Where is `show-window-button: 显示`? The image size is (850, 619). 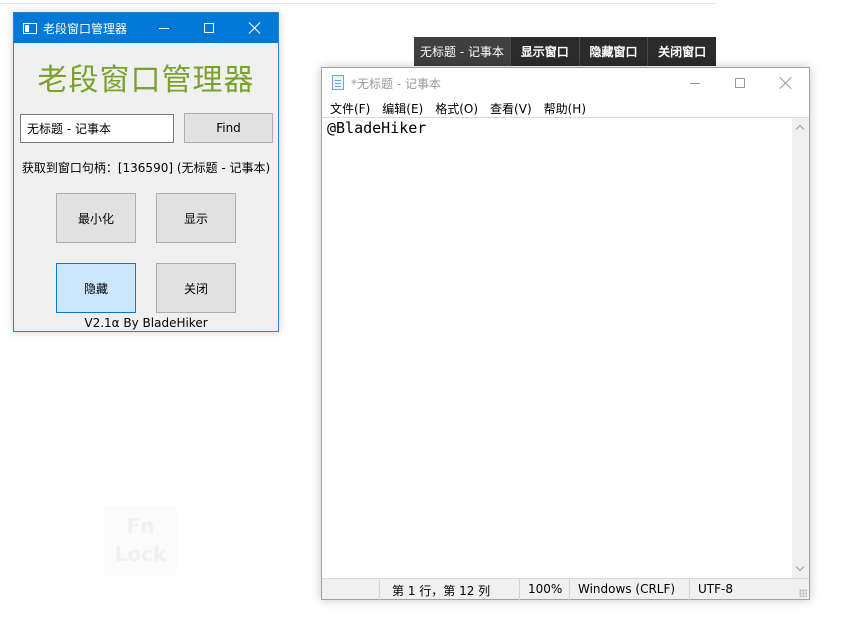
show-window-button: 显示 is located at coordinates (196, 218).